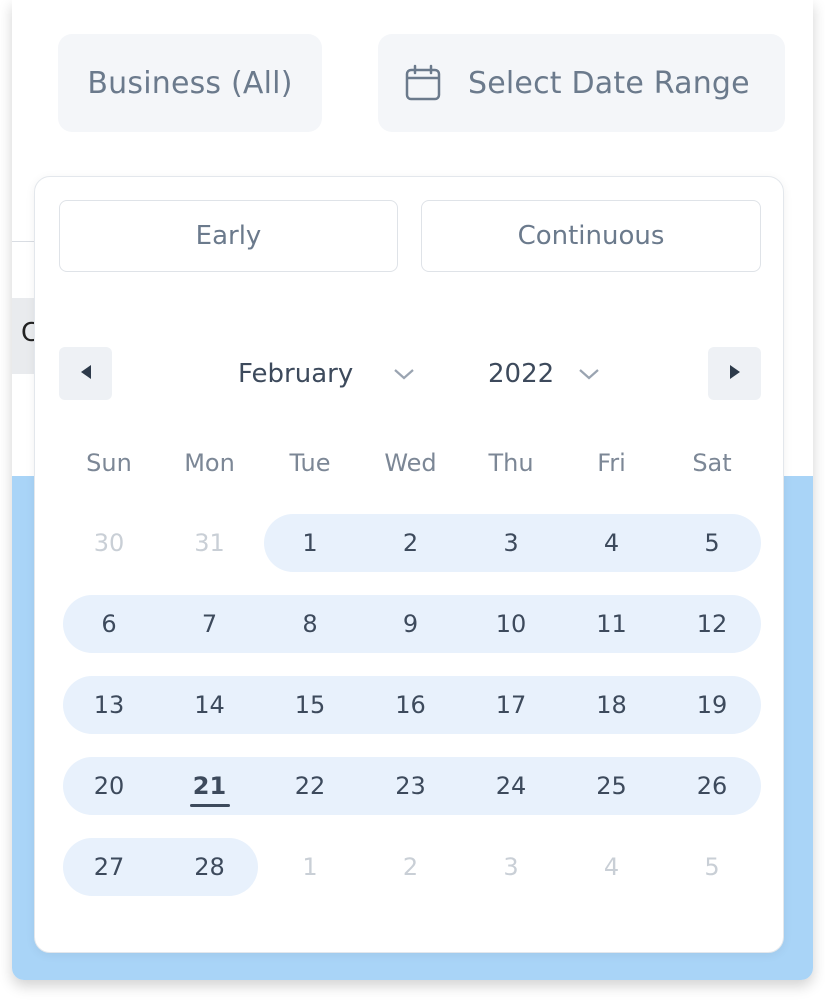 The height and width of the screenshot is (1002, 825). Describe the element at coordinates (310, 867) in the screenshot. I see `calendar-day-outside-month: 1` at that location.